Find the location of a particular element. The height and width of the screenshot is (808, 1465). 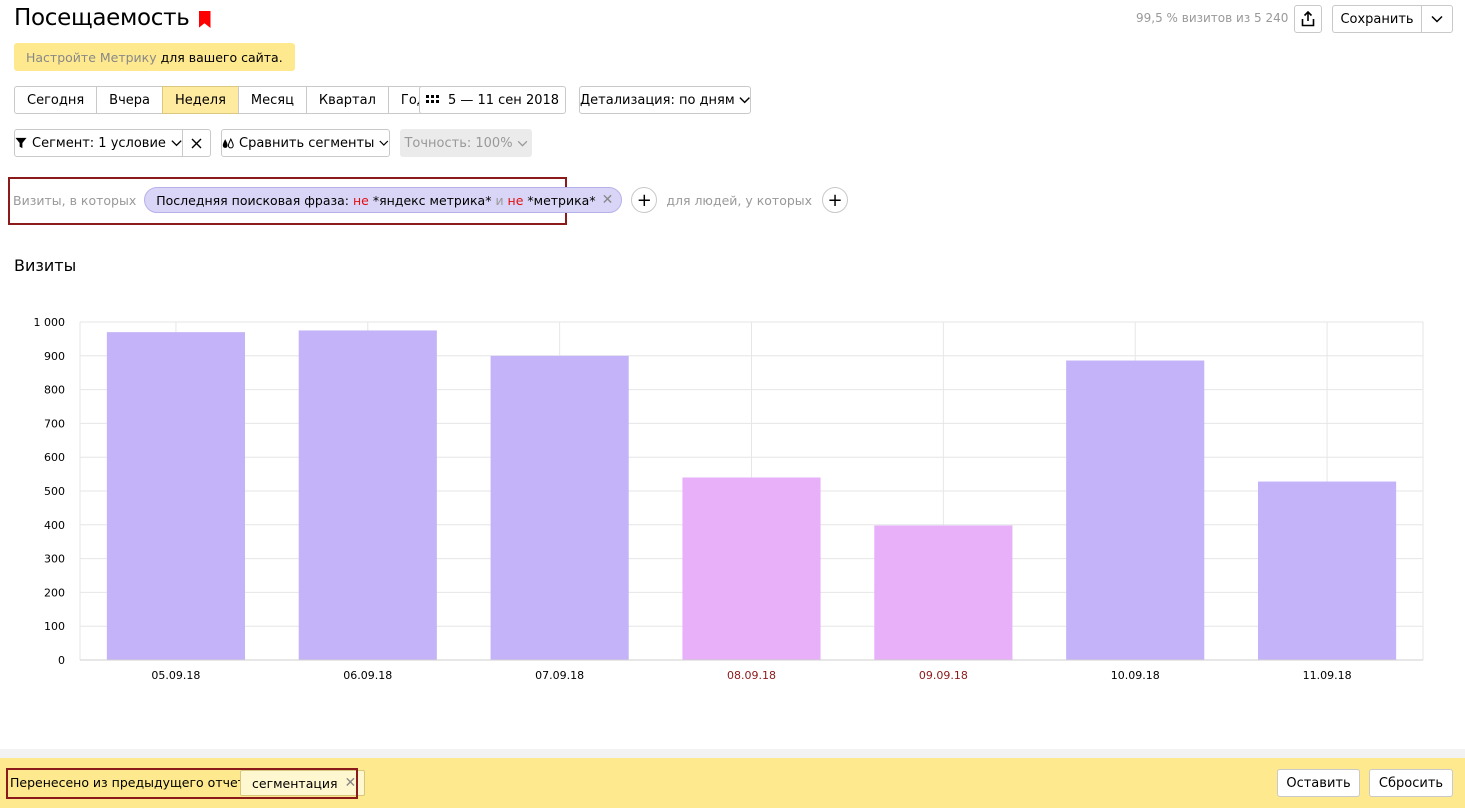

people-label: для людей, у которых is located at coordinates (739, 200).